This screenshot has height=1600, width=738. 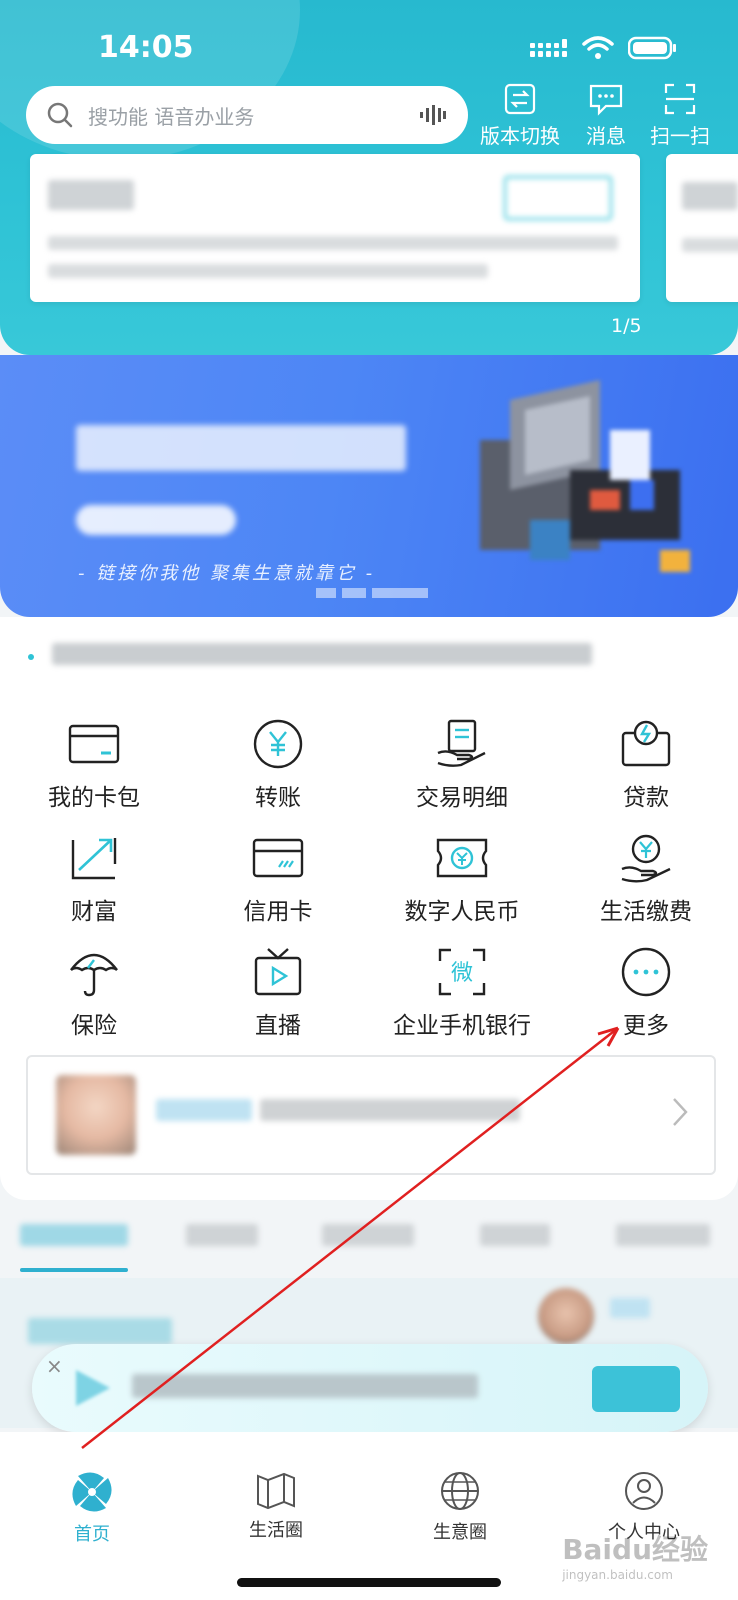 I want to click on grid-item-label: 保险, so click(x=94, y=1026).